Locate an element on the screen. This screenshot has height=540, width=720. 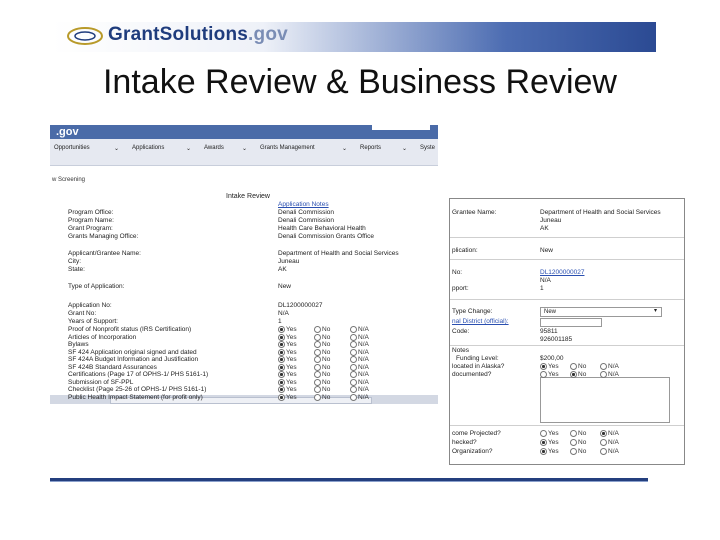
checklist-item-na-option: N/A is located at coordinates (359, 397).